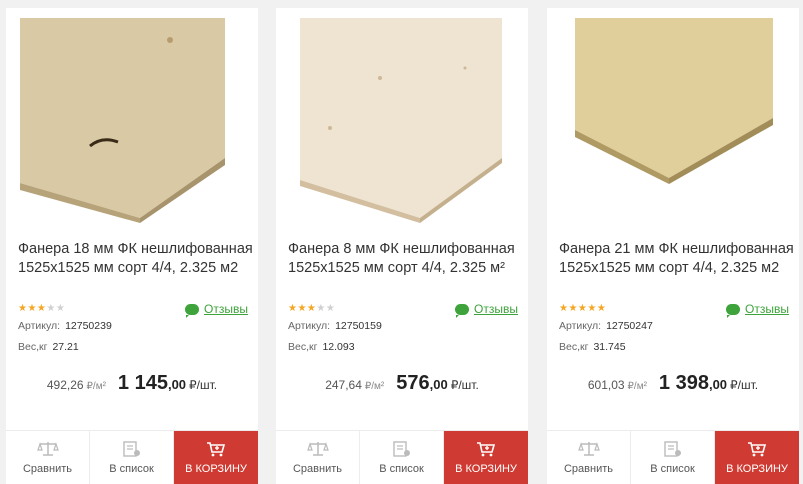  Describe the element at coordinates (606, 385) in the screenshot. I see `price-per-m2: 601,03` at that location.